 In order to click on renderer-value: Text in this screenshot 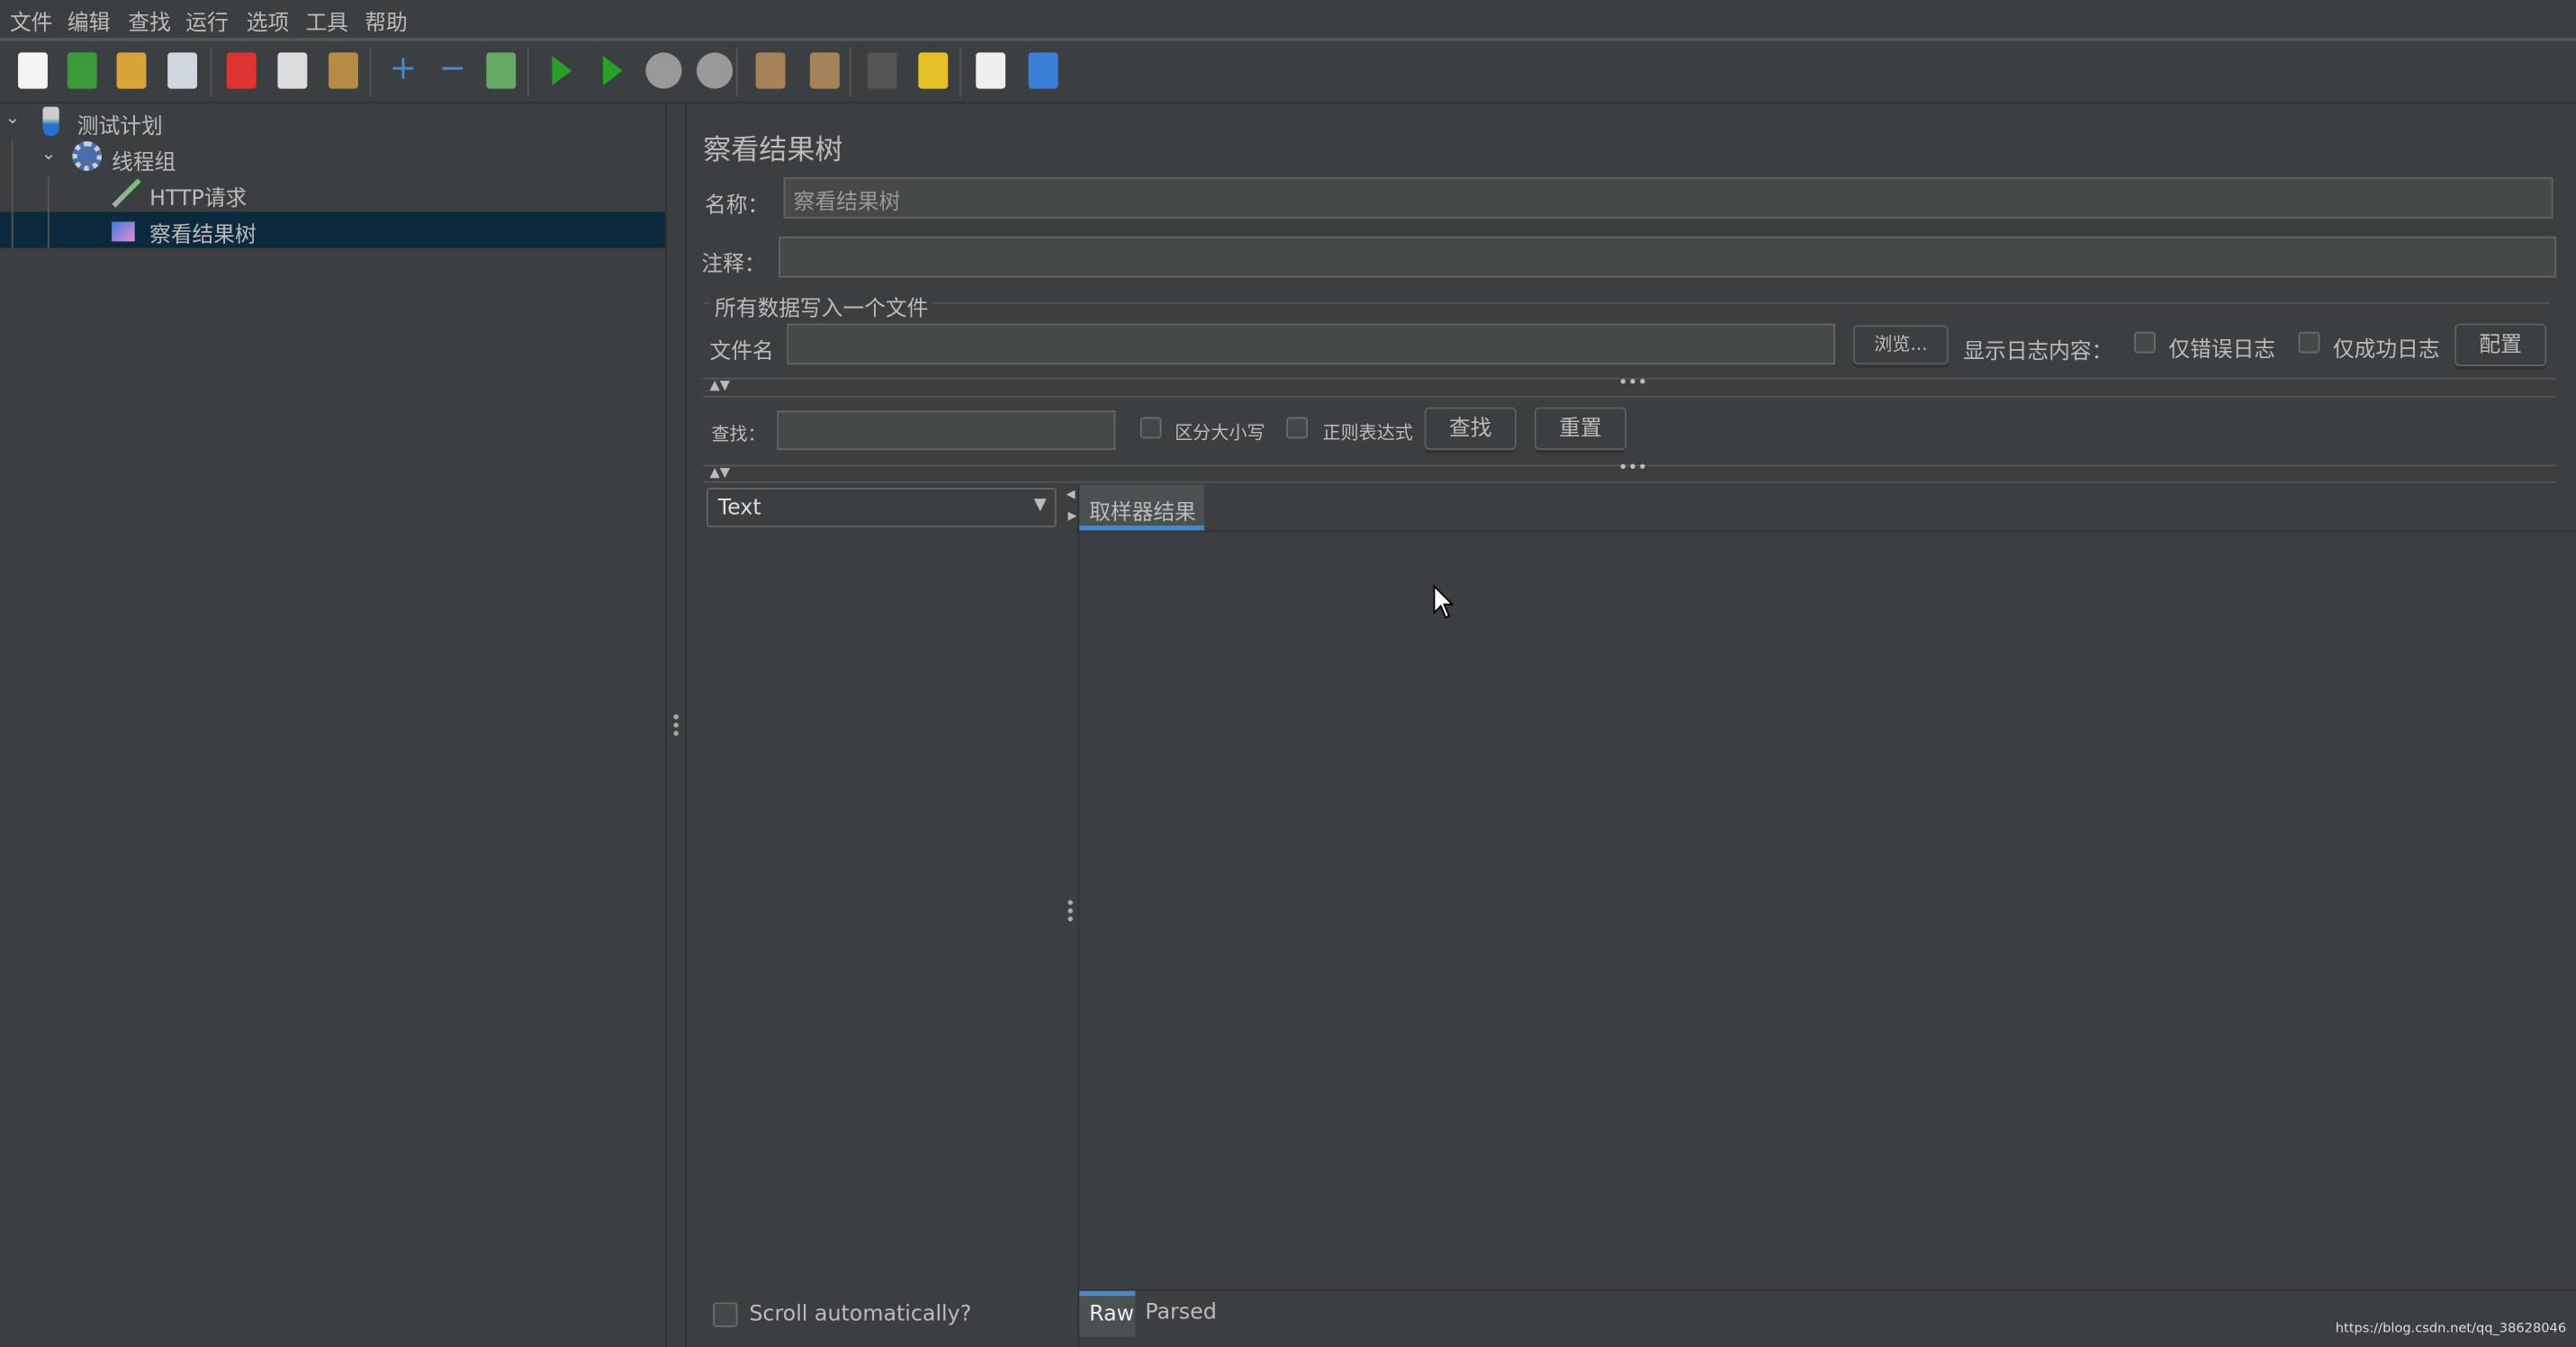, I will do `click(739, 508)`.